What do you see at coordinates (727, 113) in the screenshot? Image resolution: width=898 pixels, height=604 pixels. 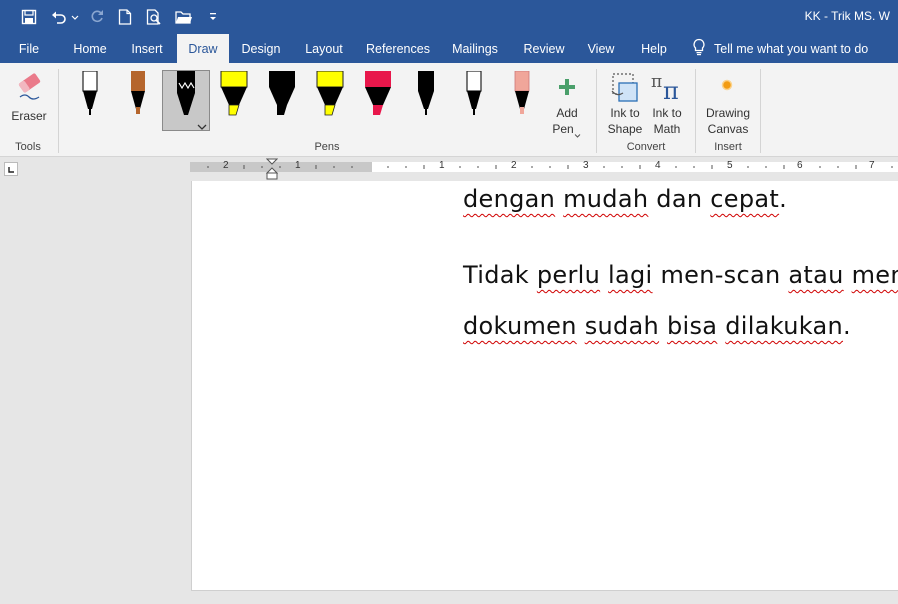 I see `drawing-canvas-label-1: Drawing` at bounding box center [727, 113].